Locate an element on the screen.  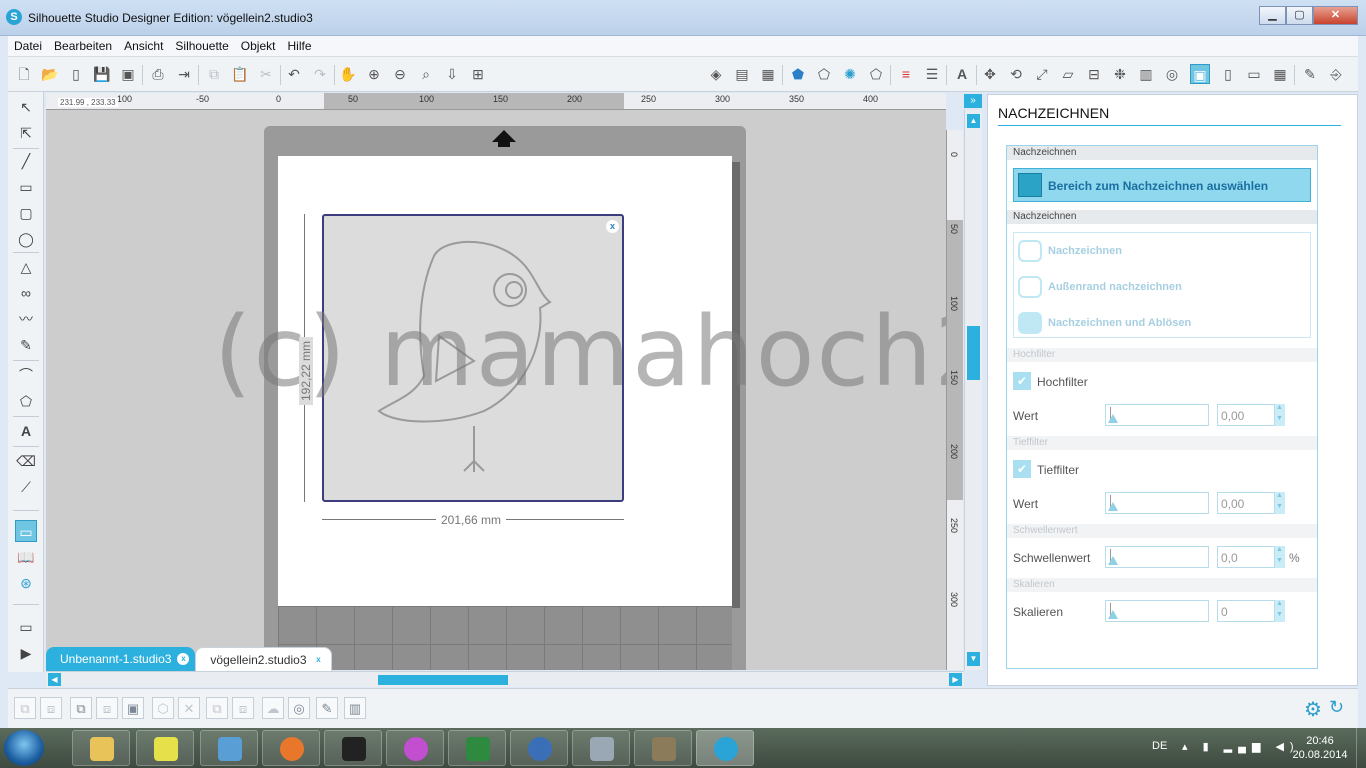
scale-slider is located at coordinates (1157, 611).